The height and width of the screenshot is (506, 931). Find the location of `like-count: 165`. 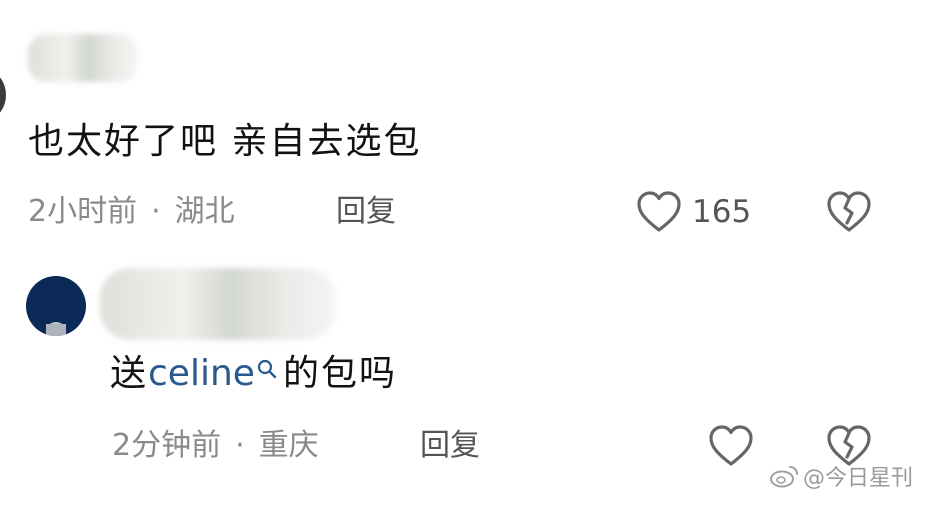

like-count: 165 is located at coordinates (722, 212).